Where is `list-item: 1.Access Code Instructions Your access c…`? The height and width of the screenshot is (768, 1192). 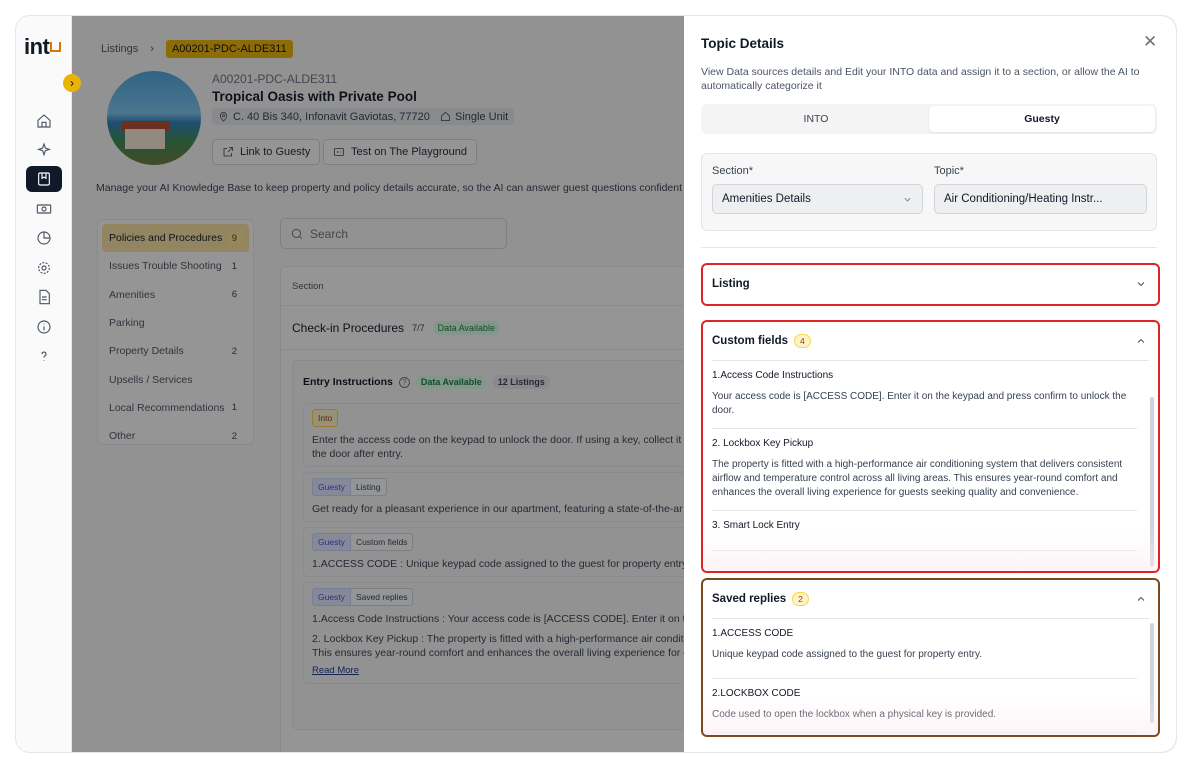 list-item: 1.Access Code Instructions Your access c… is located at coordinates (924, 395).